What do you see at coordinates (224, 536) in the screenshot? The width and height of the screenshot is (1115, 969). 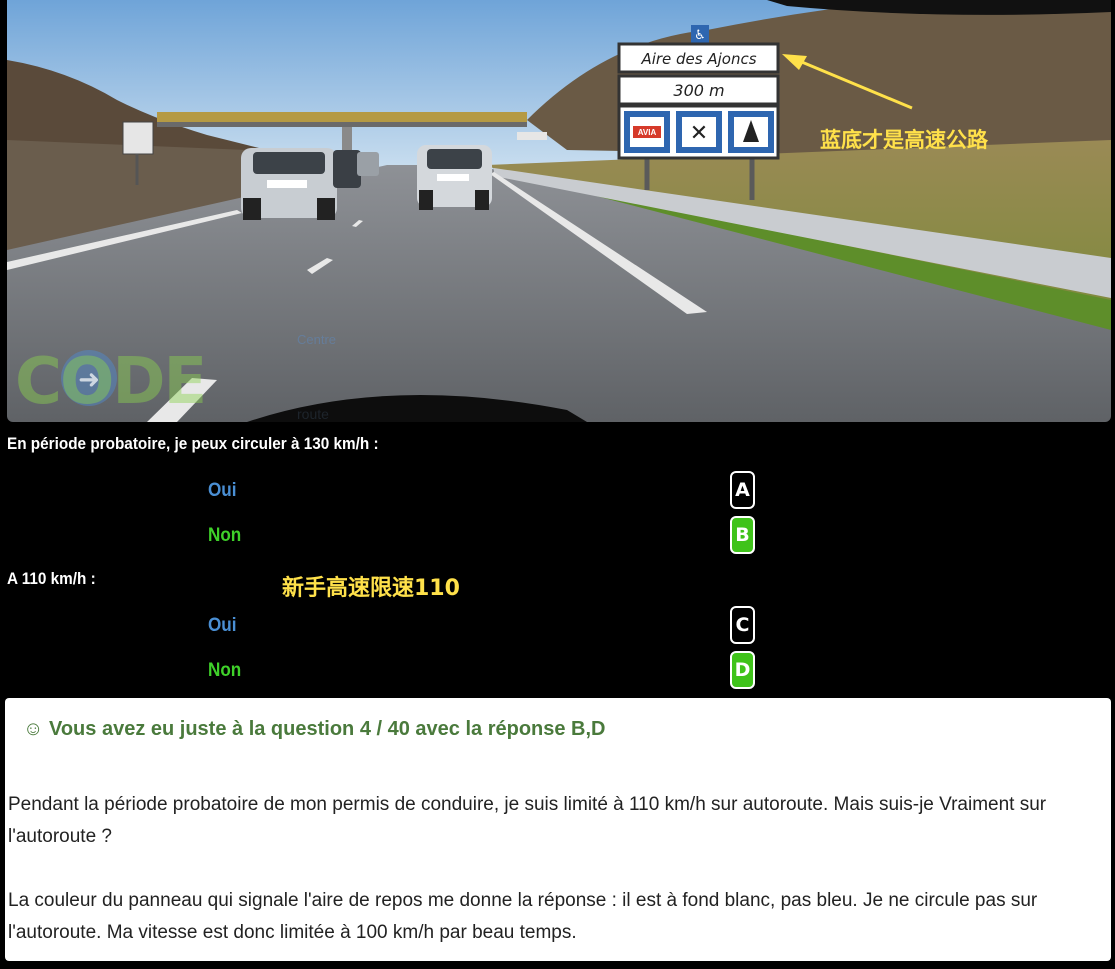 I see `question-1-option-non: Non` at bounding box center [224, 536].